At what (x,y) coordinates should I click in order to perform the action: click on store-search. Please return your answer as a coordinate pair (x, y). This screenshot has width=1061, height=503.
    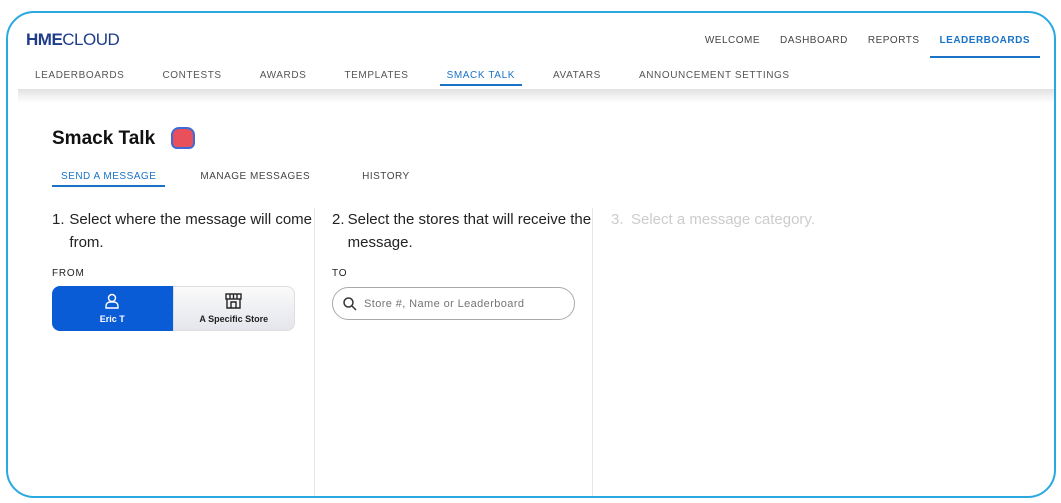
    Looking at the image, I should click on (453, 303).